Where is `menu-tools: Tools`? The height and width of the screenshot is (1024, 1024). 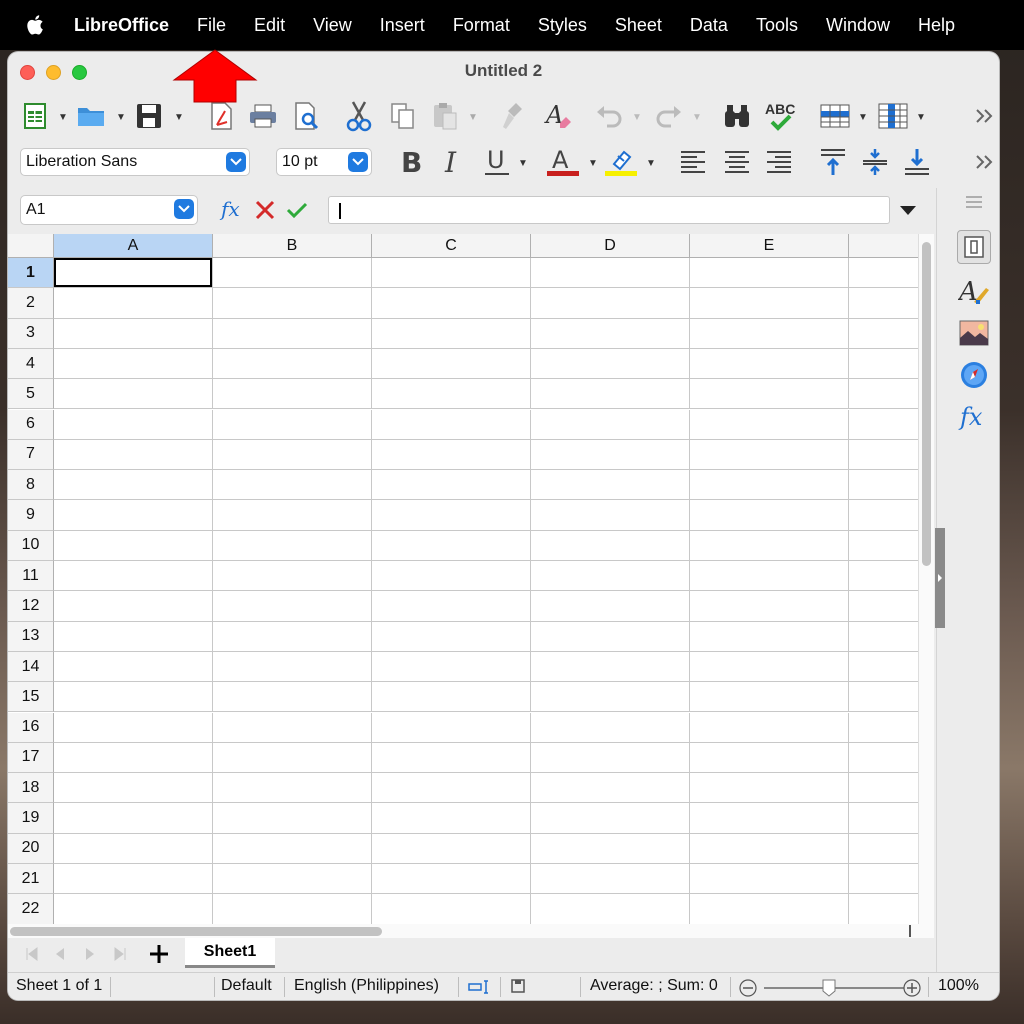
menu-tools: Tools is located at coordinates (777, 25).